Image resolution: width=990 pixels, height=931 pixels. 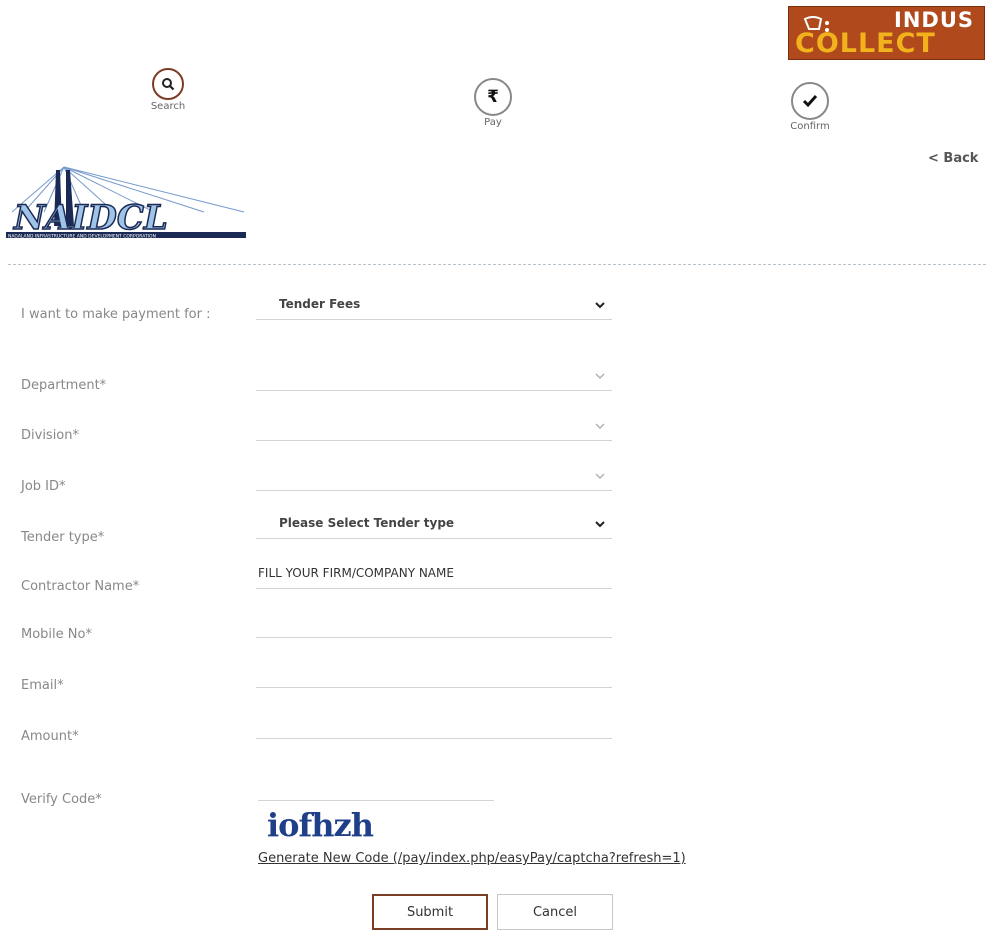 I want to click on step-search: Search, so click(x=168, y=90).